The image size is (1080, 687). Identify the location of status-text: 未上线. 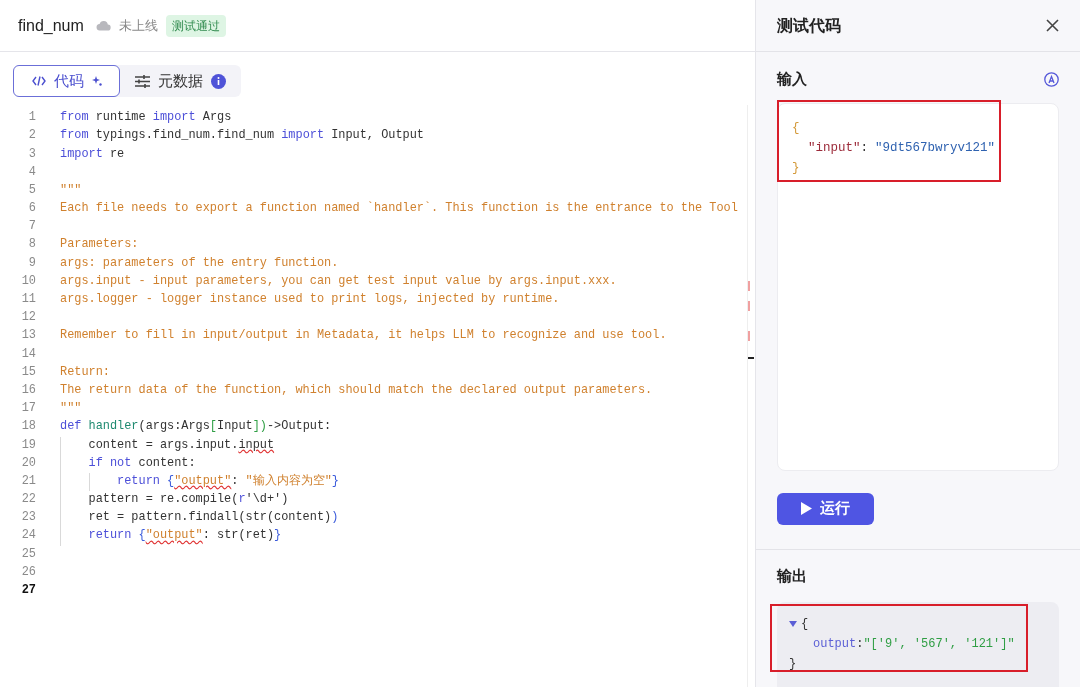
(138, 25).